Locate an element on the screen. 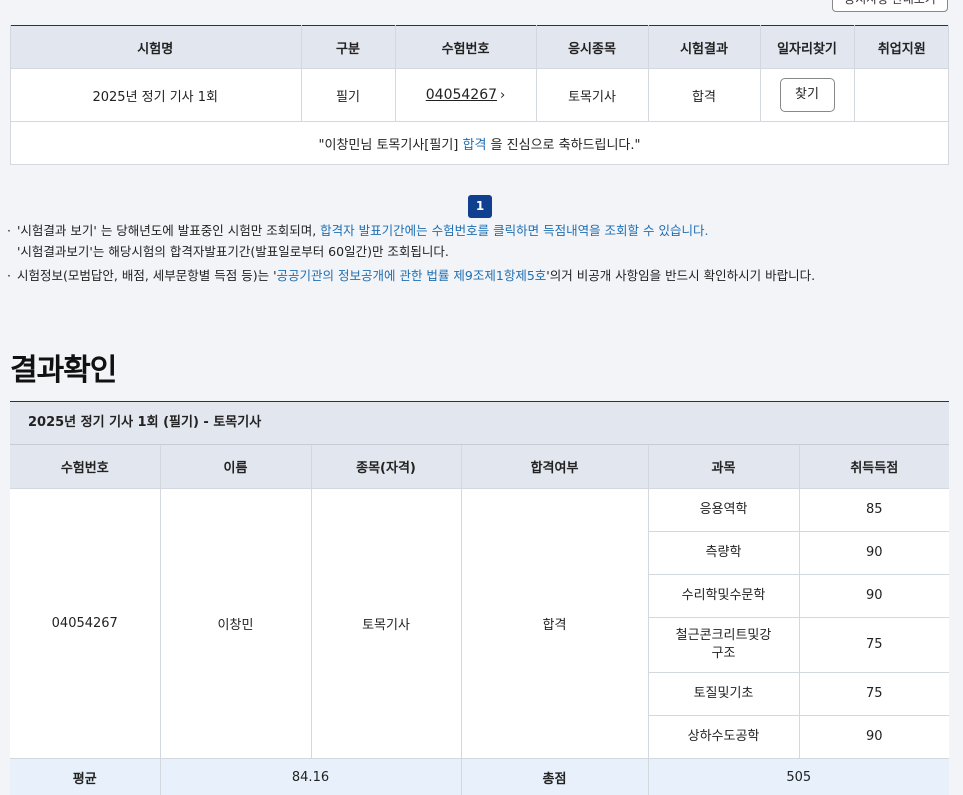 The height and width of the screenshot is (795, 963). header-employment-support: 취업지원 is located at coordinates (901, 47).